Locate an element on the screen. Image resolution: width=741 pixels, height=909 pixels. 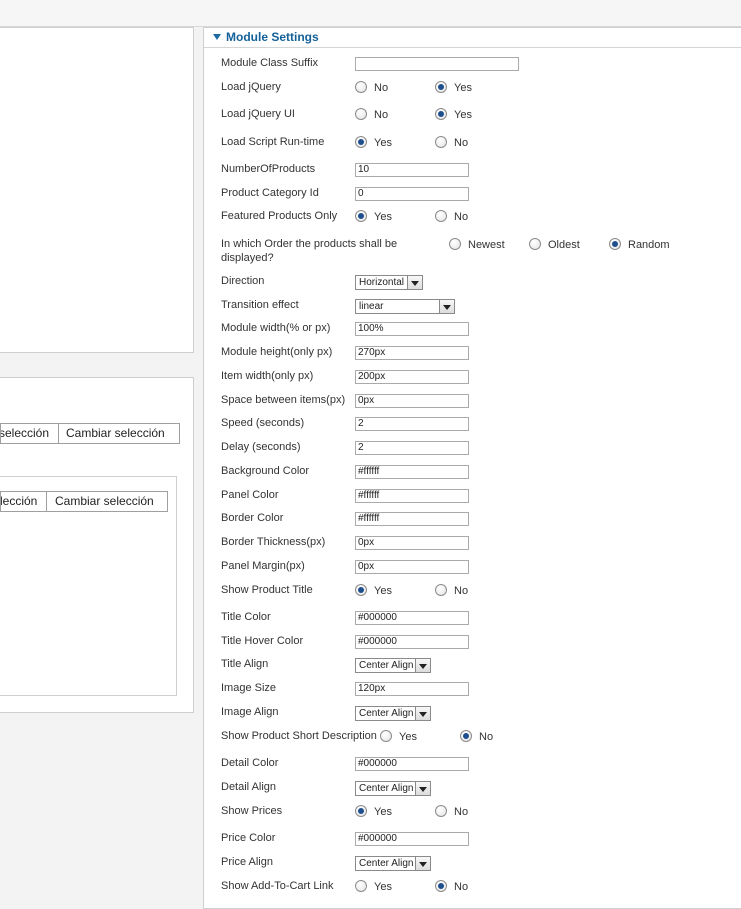
label-space-between: Space between items(px) is located at coordinates (283, 400).